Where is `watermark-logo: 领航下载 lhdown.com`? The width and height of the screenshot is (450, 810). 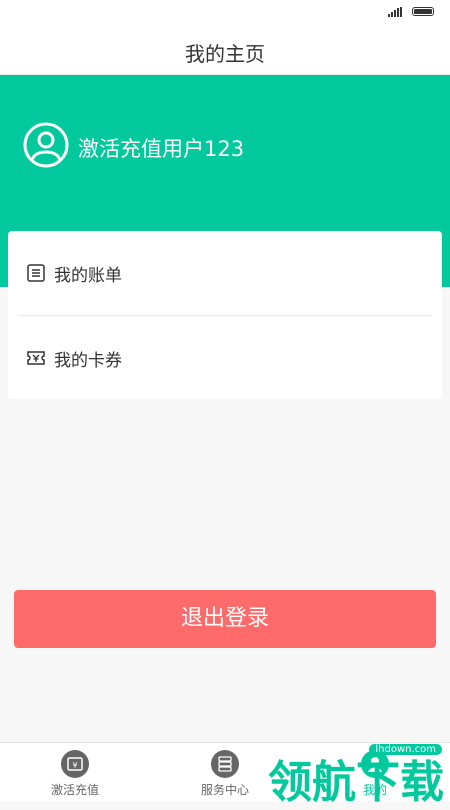
watermark-logo: 领航下载 lhdown.com is located at coordinates (355, 774).